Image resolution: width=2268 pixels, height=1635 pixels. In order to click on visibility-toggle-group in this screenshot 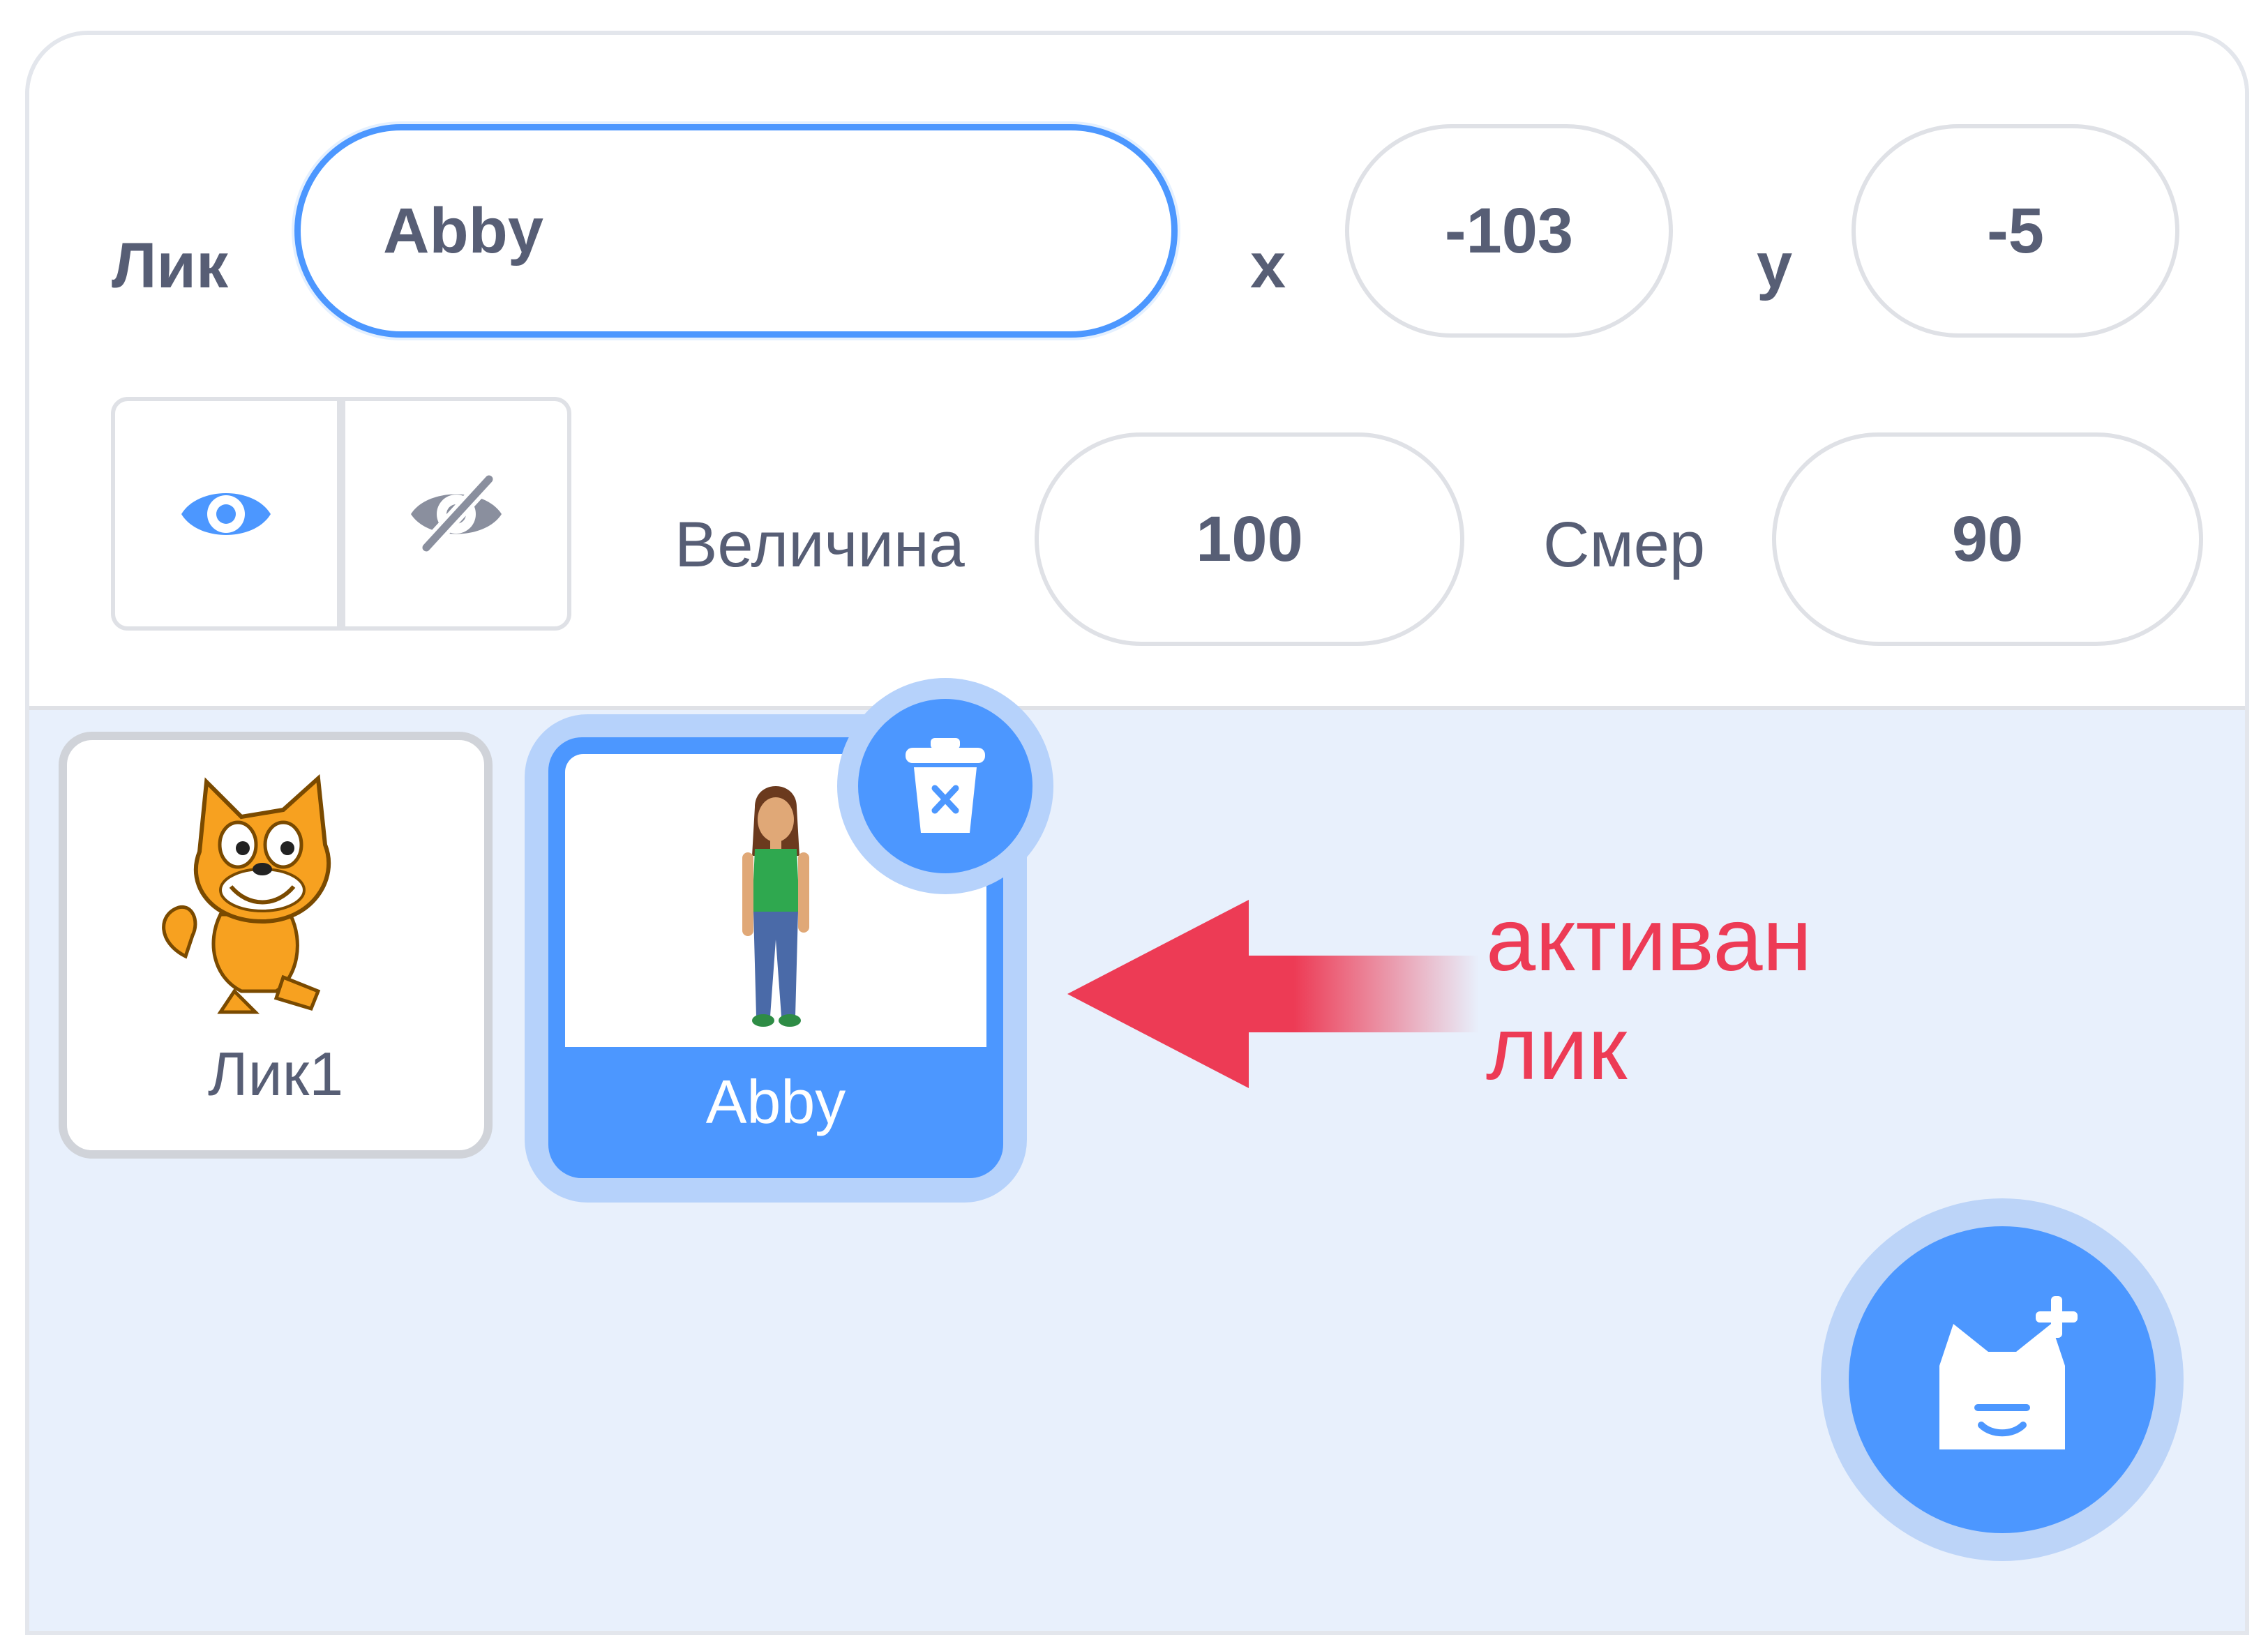, I will do `click(341, 514)`.